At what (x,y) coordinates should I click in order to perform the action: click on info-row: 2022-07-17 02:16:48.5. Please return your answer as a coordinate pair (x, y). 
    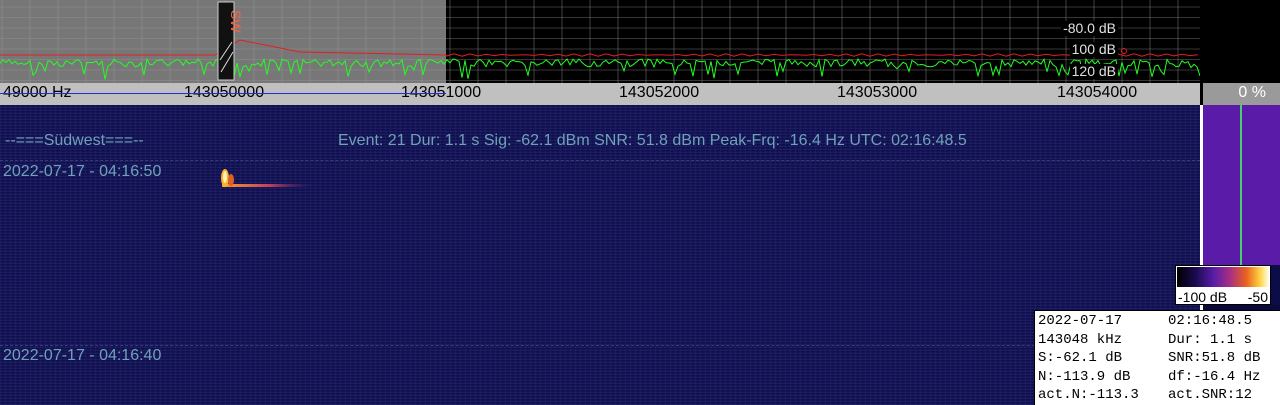
    Looking at the image, I should click on (1159, 321).